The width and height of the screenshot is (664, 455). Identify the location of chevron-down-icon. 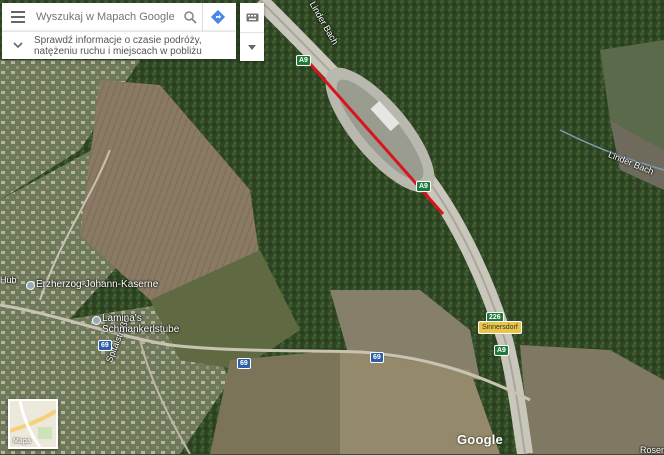
(18, 45).